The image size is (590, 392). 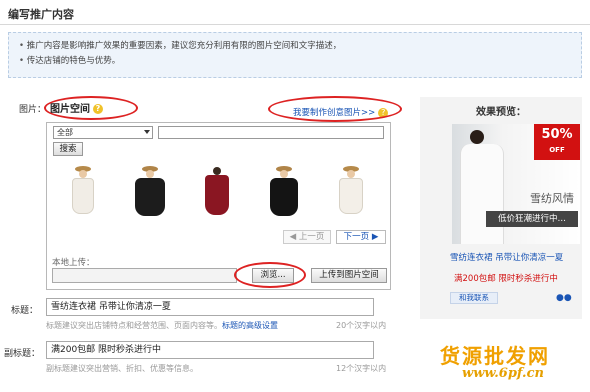 What do you see at coordinates (210, 350) in the screenshot?
I see `subtitle-input: 满200包邮 限时秒杀进行中` at bounding box center [210, 350].